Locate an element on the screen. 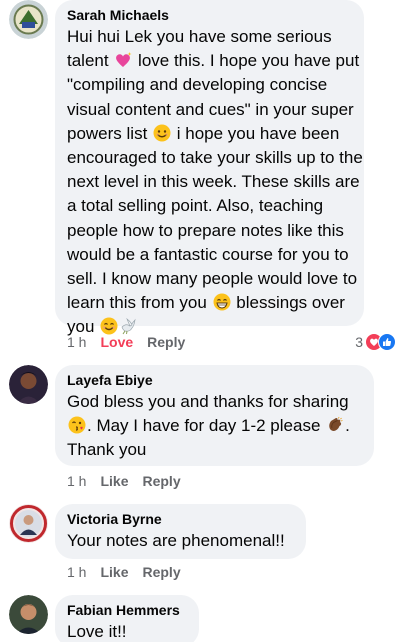  grinning-face-emoji is located at coordinates (222, 302).